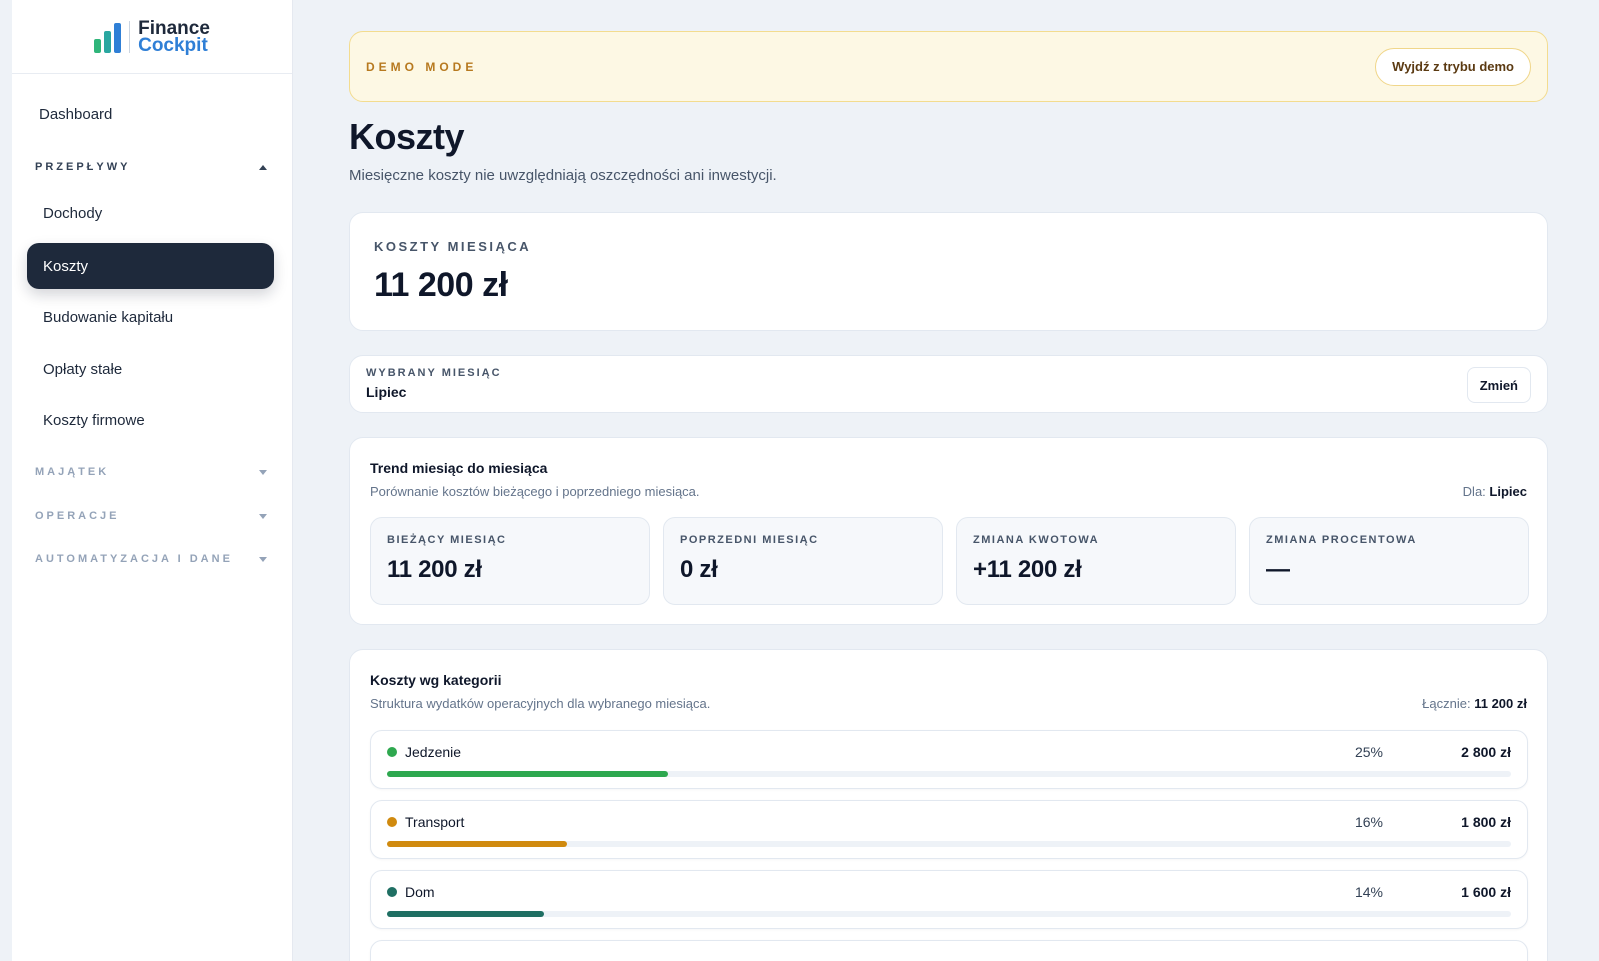 The height and width of the screenshot is (961, 1599). I want to click on sidebar-item-label: Koszty firmowe, so click(94, 420).